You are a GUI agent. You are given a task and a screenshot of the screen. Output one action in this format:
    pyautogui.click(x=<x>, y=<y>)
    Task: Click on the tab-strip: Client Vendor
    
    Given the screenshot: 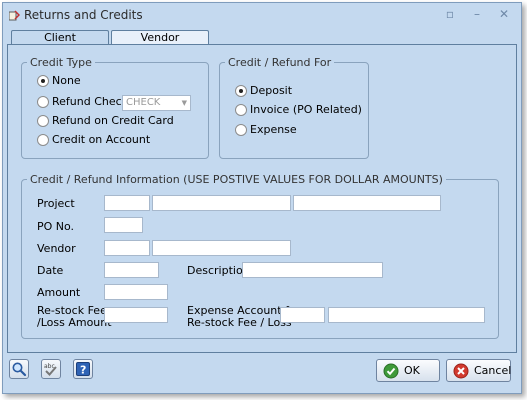 What is the action you would take?
    pyautogui.click(x=262, y=37)
    